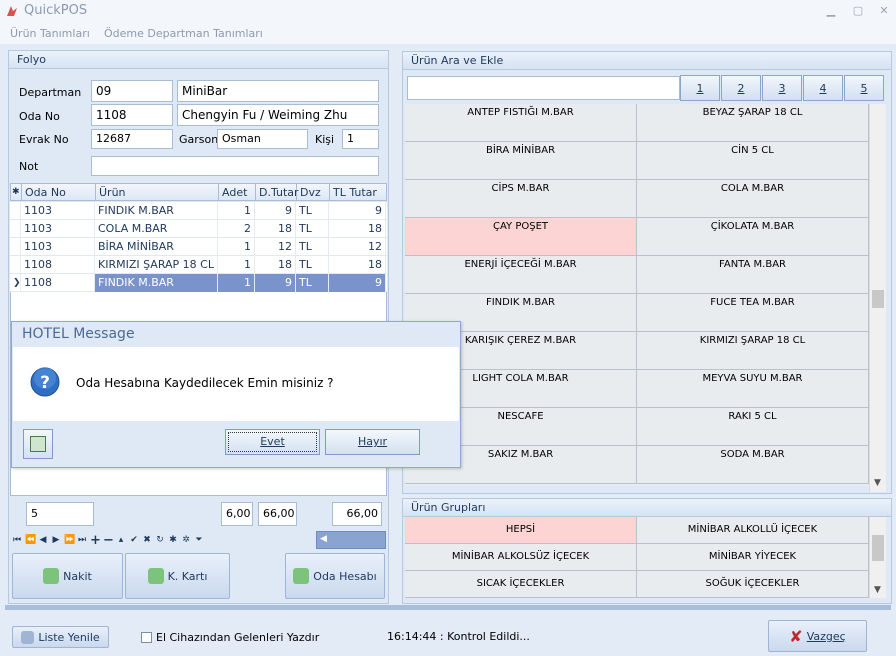 The height and width of the screenshot is (656, 896). I want to click on nav-post-icon: ✔, so click(134, 540).